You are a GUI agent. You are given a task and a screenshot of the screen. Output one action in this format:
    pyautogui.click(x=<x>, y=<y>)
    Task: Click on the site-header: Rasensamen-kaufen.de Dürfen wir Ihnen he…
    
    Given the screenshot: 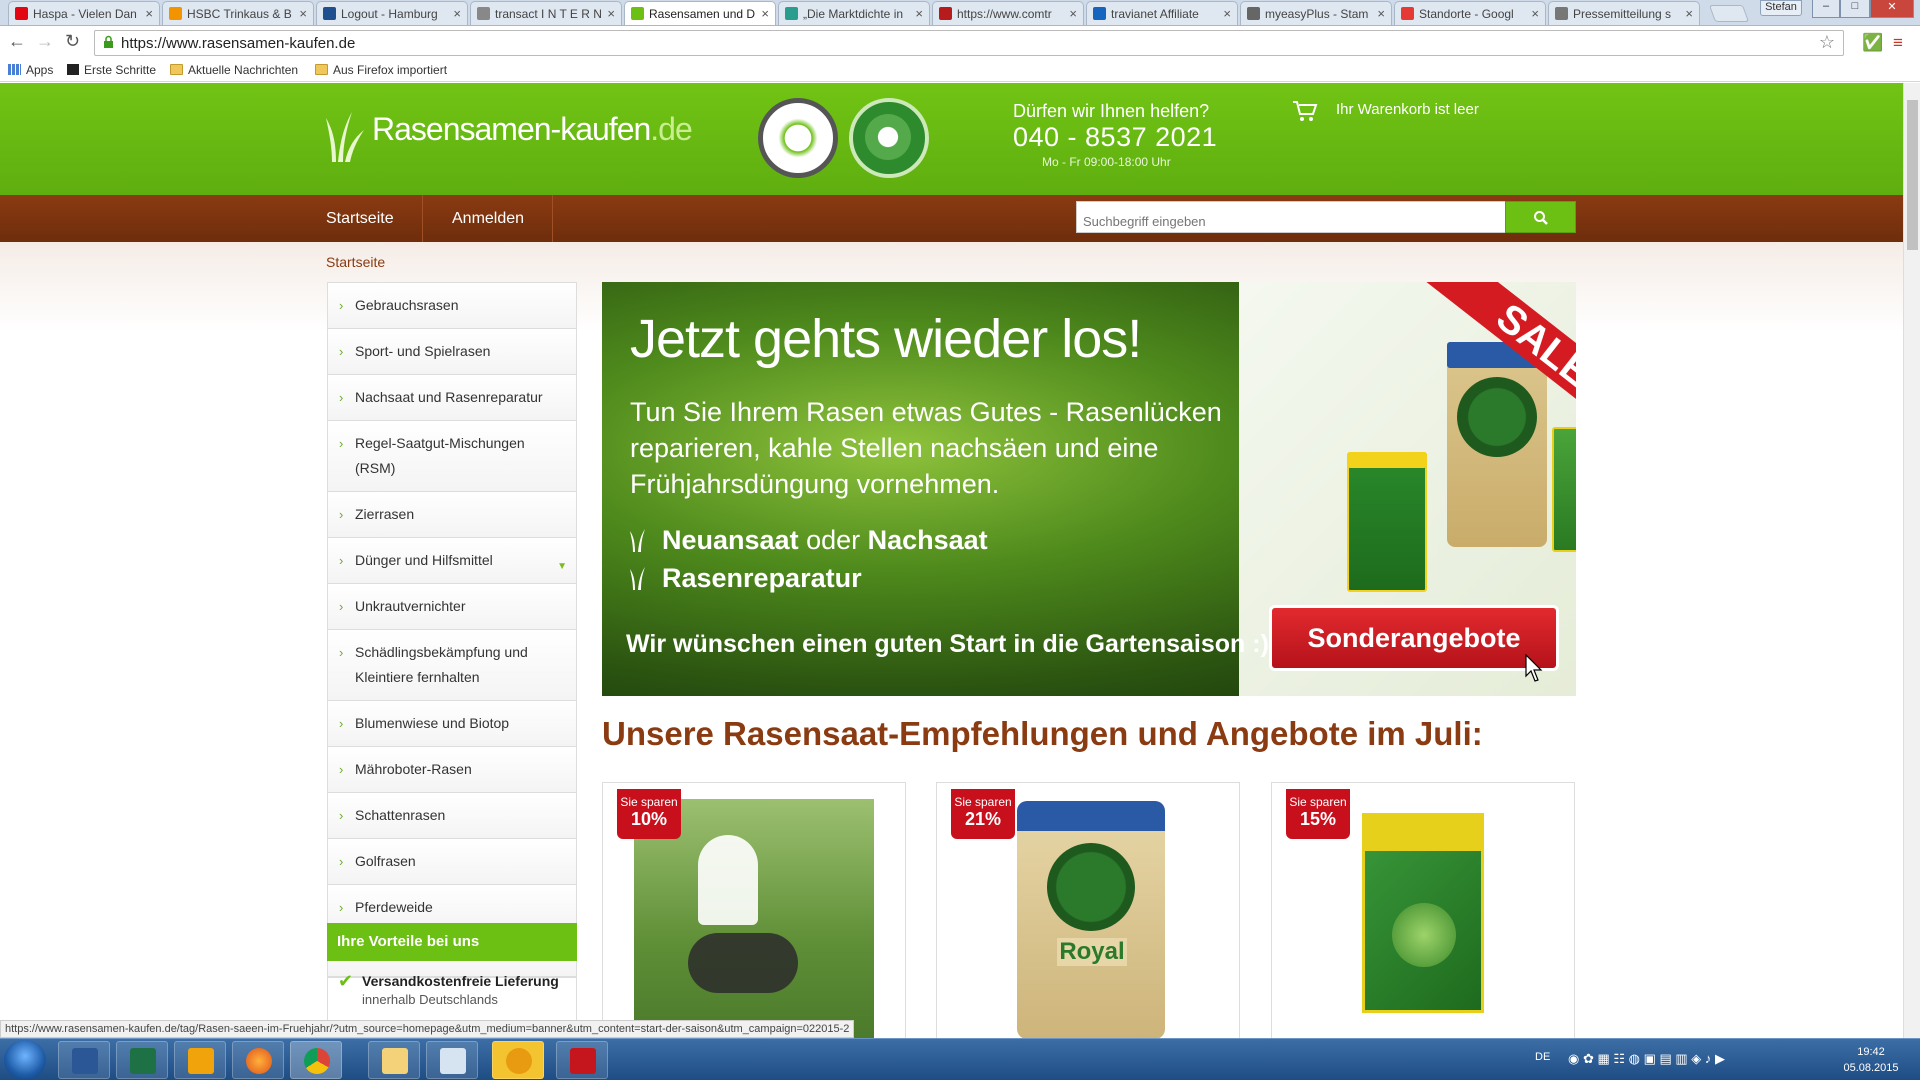 What is the action you would take?
    pyautogui.click(x=951, y=139)
    